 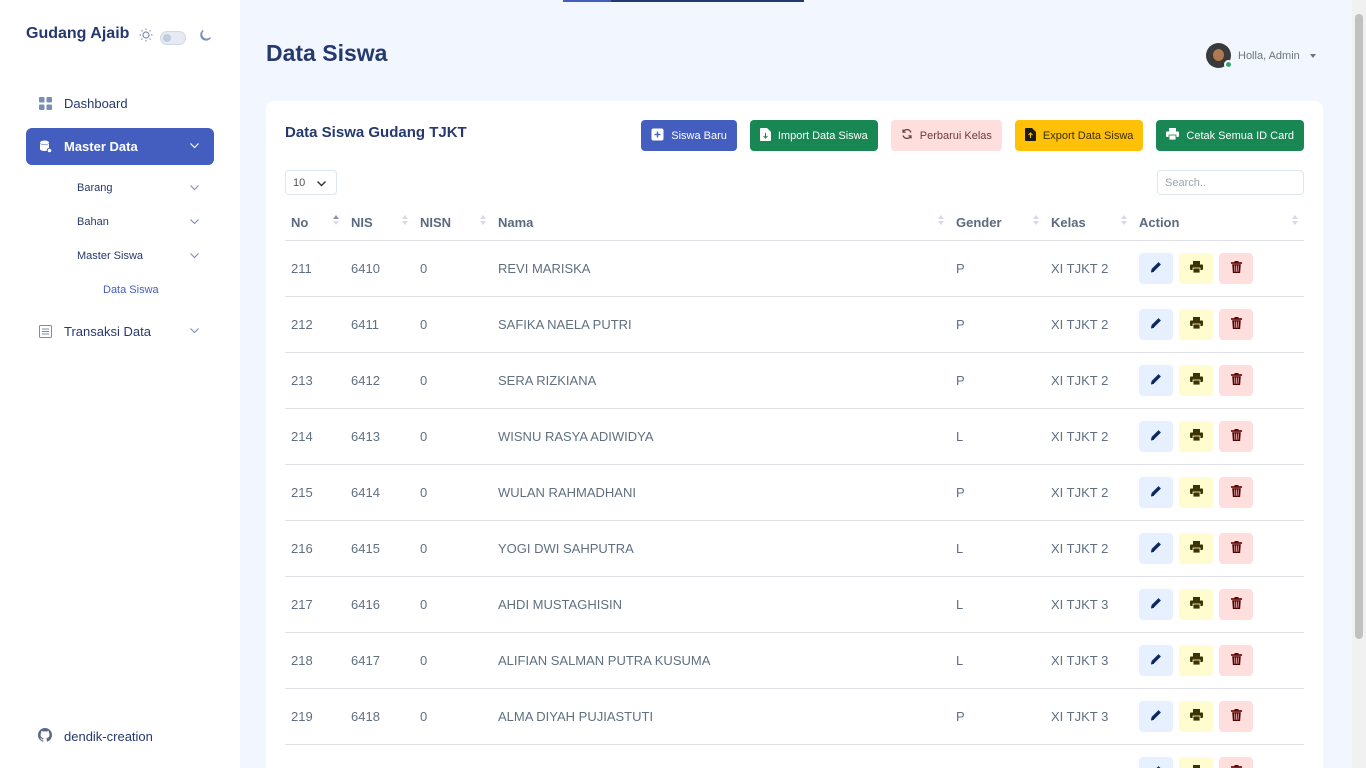 I want to click on entries-per-page-value: 10, so click(x=299, y=182).